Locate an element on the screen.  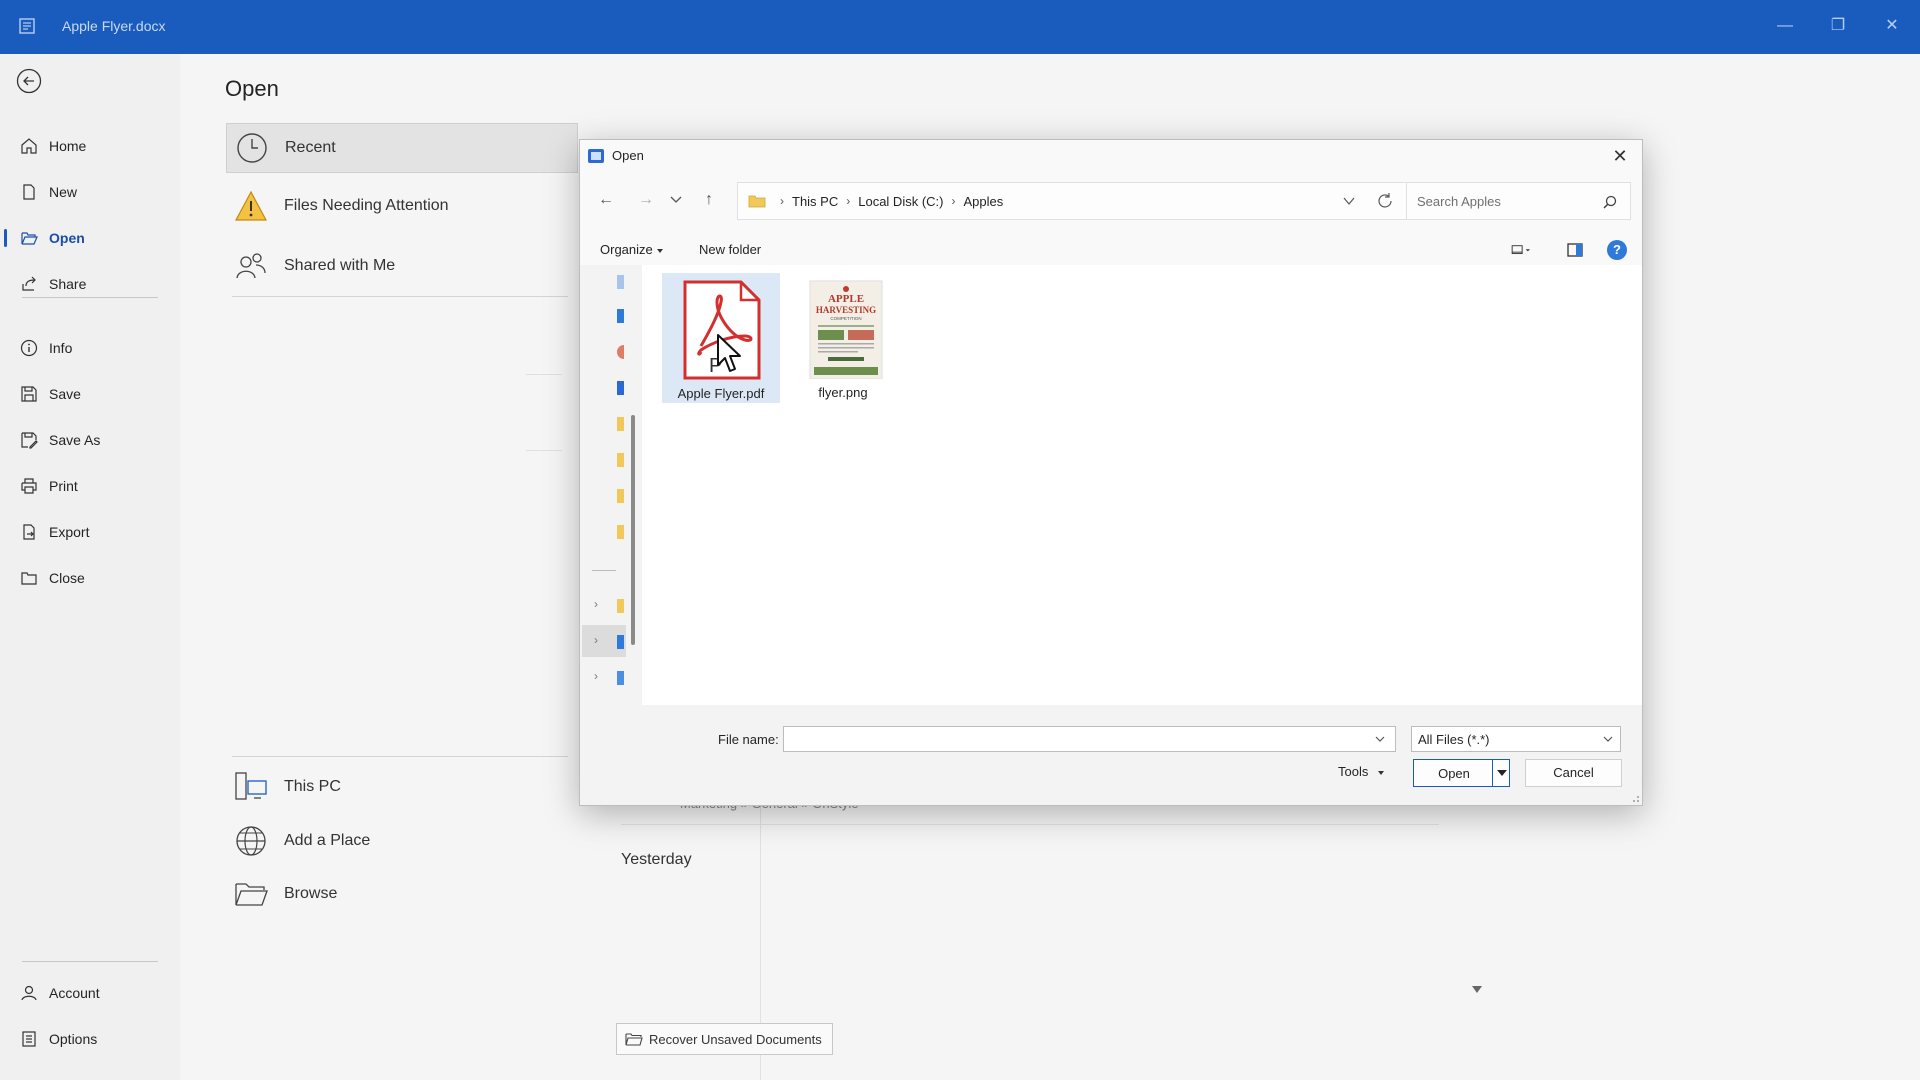
recover-unsaved-button: Recover Unsaved Documents is located at coordinates (724, 1039).